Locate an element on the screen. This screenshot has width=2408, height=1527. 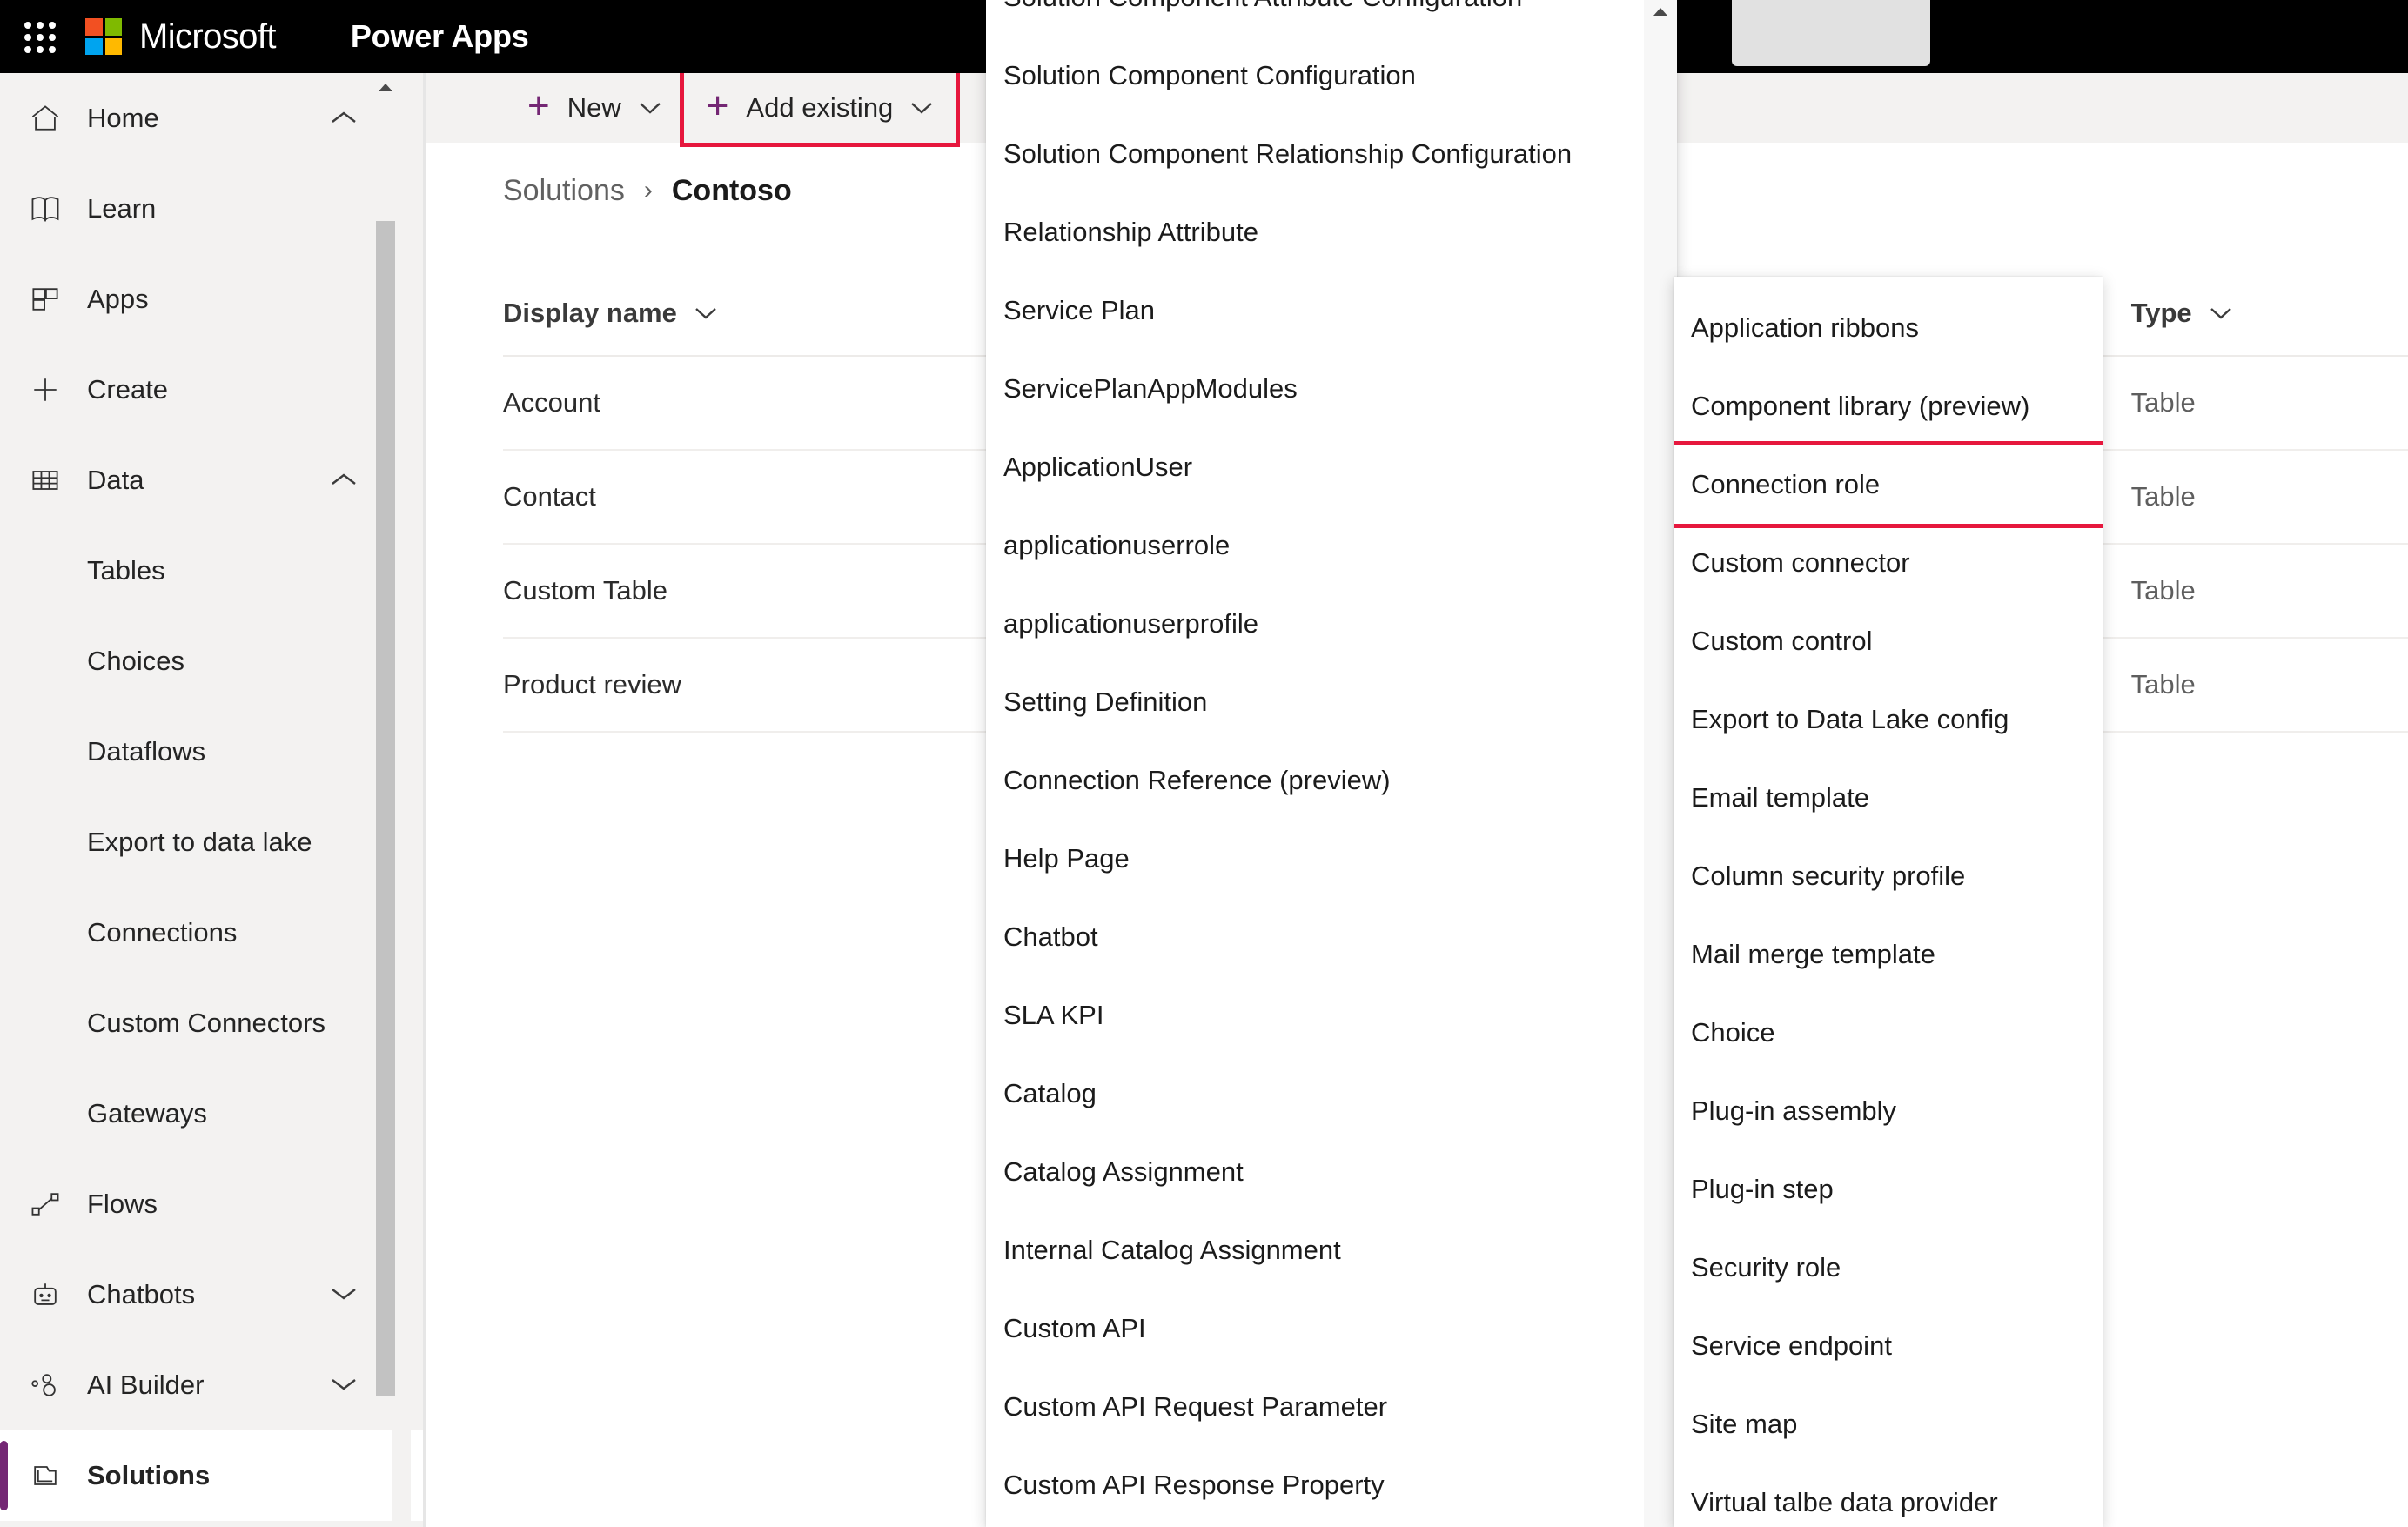
dropdown-scrollbar is located at coordinates (1660, 763).